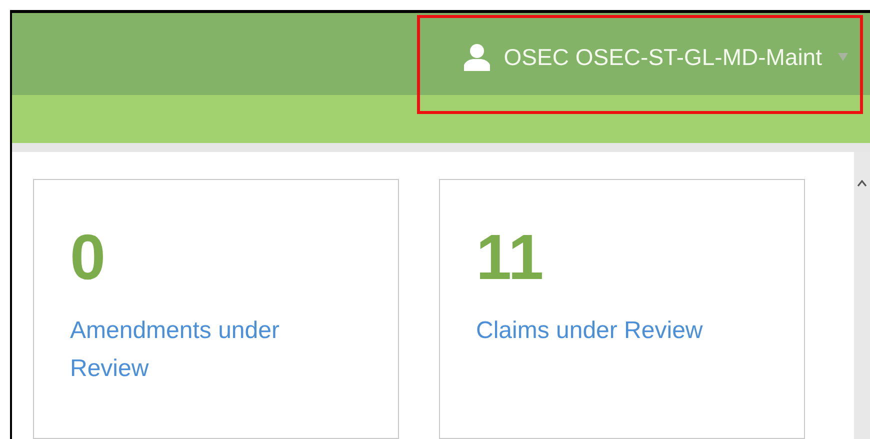 Image resolution: width=870 pixels, height=439 pixels. Describe the element at coordinates (477, 57) in the screenshot. I see `user-icon` at that location.